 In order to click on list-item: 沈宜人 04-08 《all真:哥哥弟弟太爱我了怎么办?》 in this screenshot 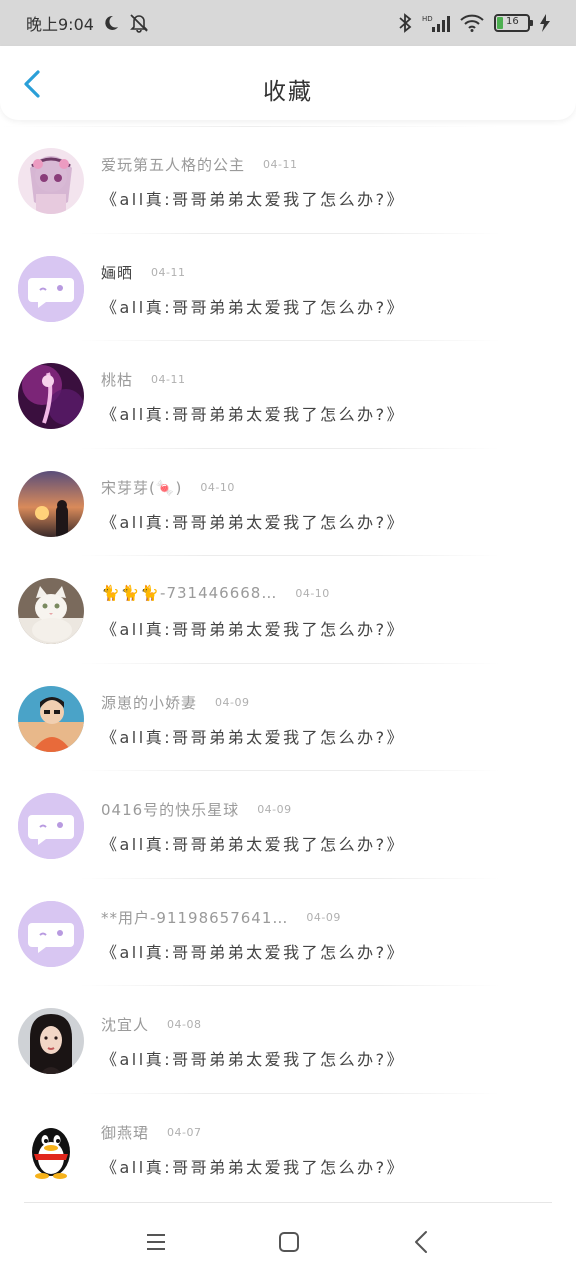, I will do `click(288, 1040)`.